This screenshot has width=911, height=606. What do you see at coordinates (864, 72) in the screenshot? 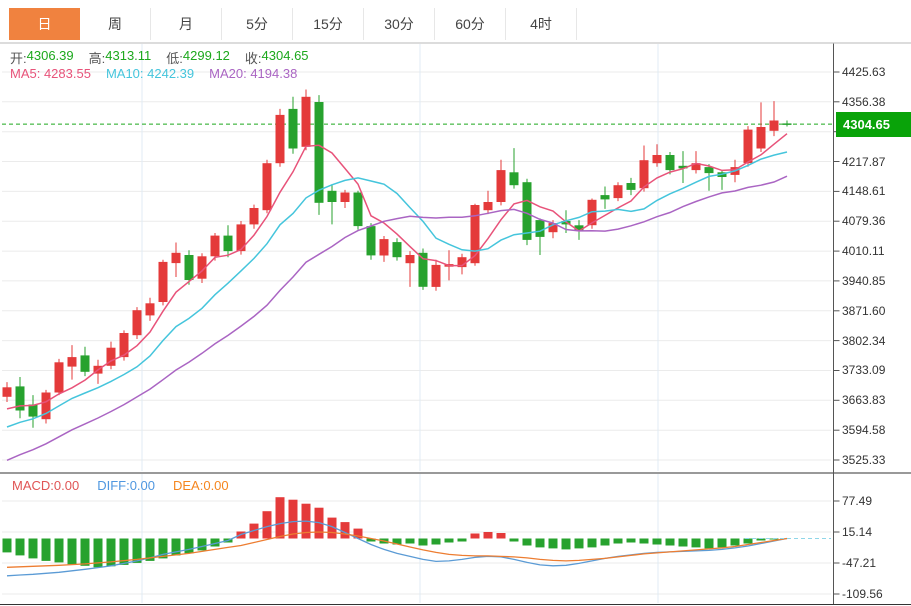
I see `price-axis-label: 4425.63` at bounding box center [864, 72].